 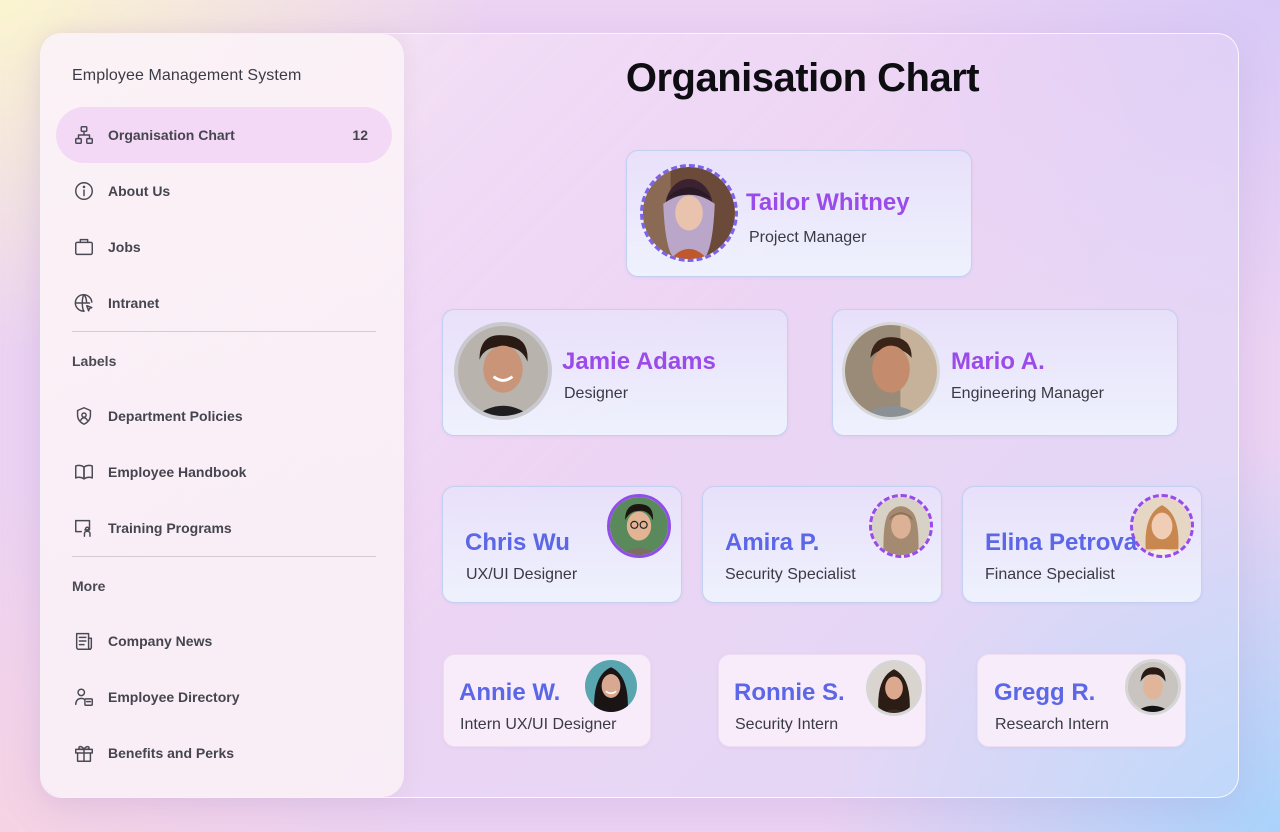 What do you see at coordinates (139, 191) in the screenshot?
I see `sidebar-item-label: About Us` at bounding box center [139, 191].